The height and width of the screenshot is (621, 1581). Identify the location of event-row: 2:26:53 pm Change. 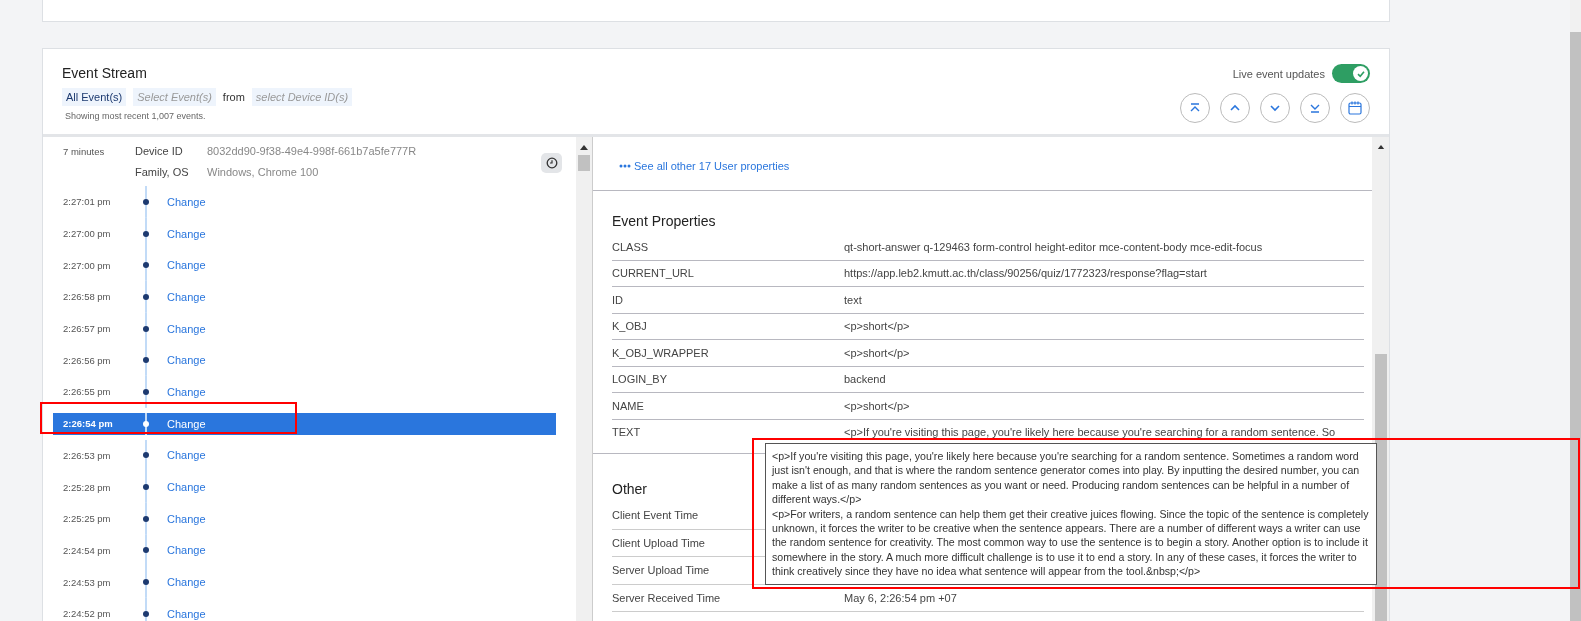
(304, 455).